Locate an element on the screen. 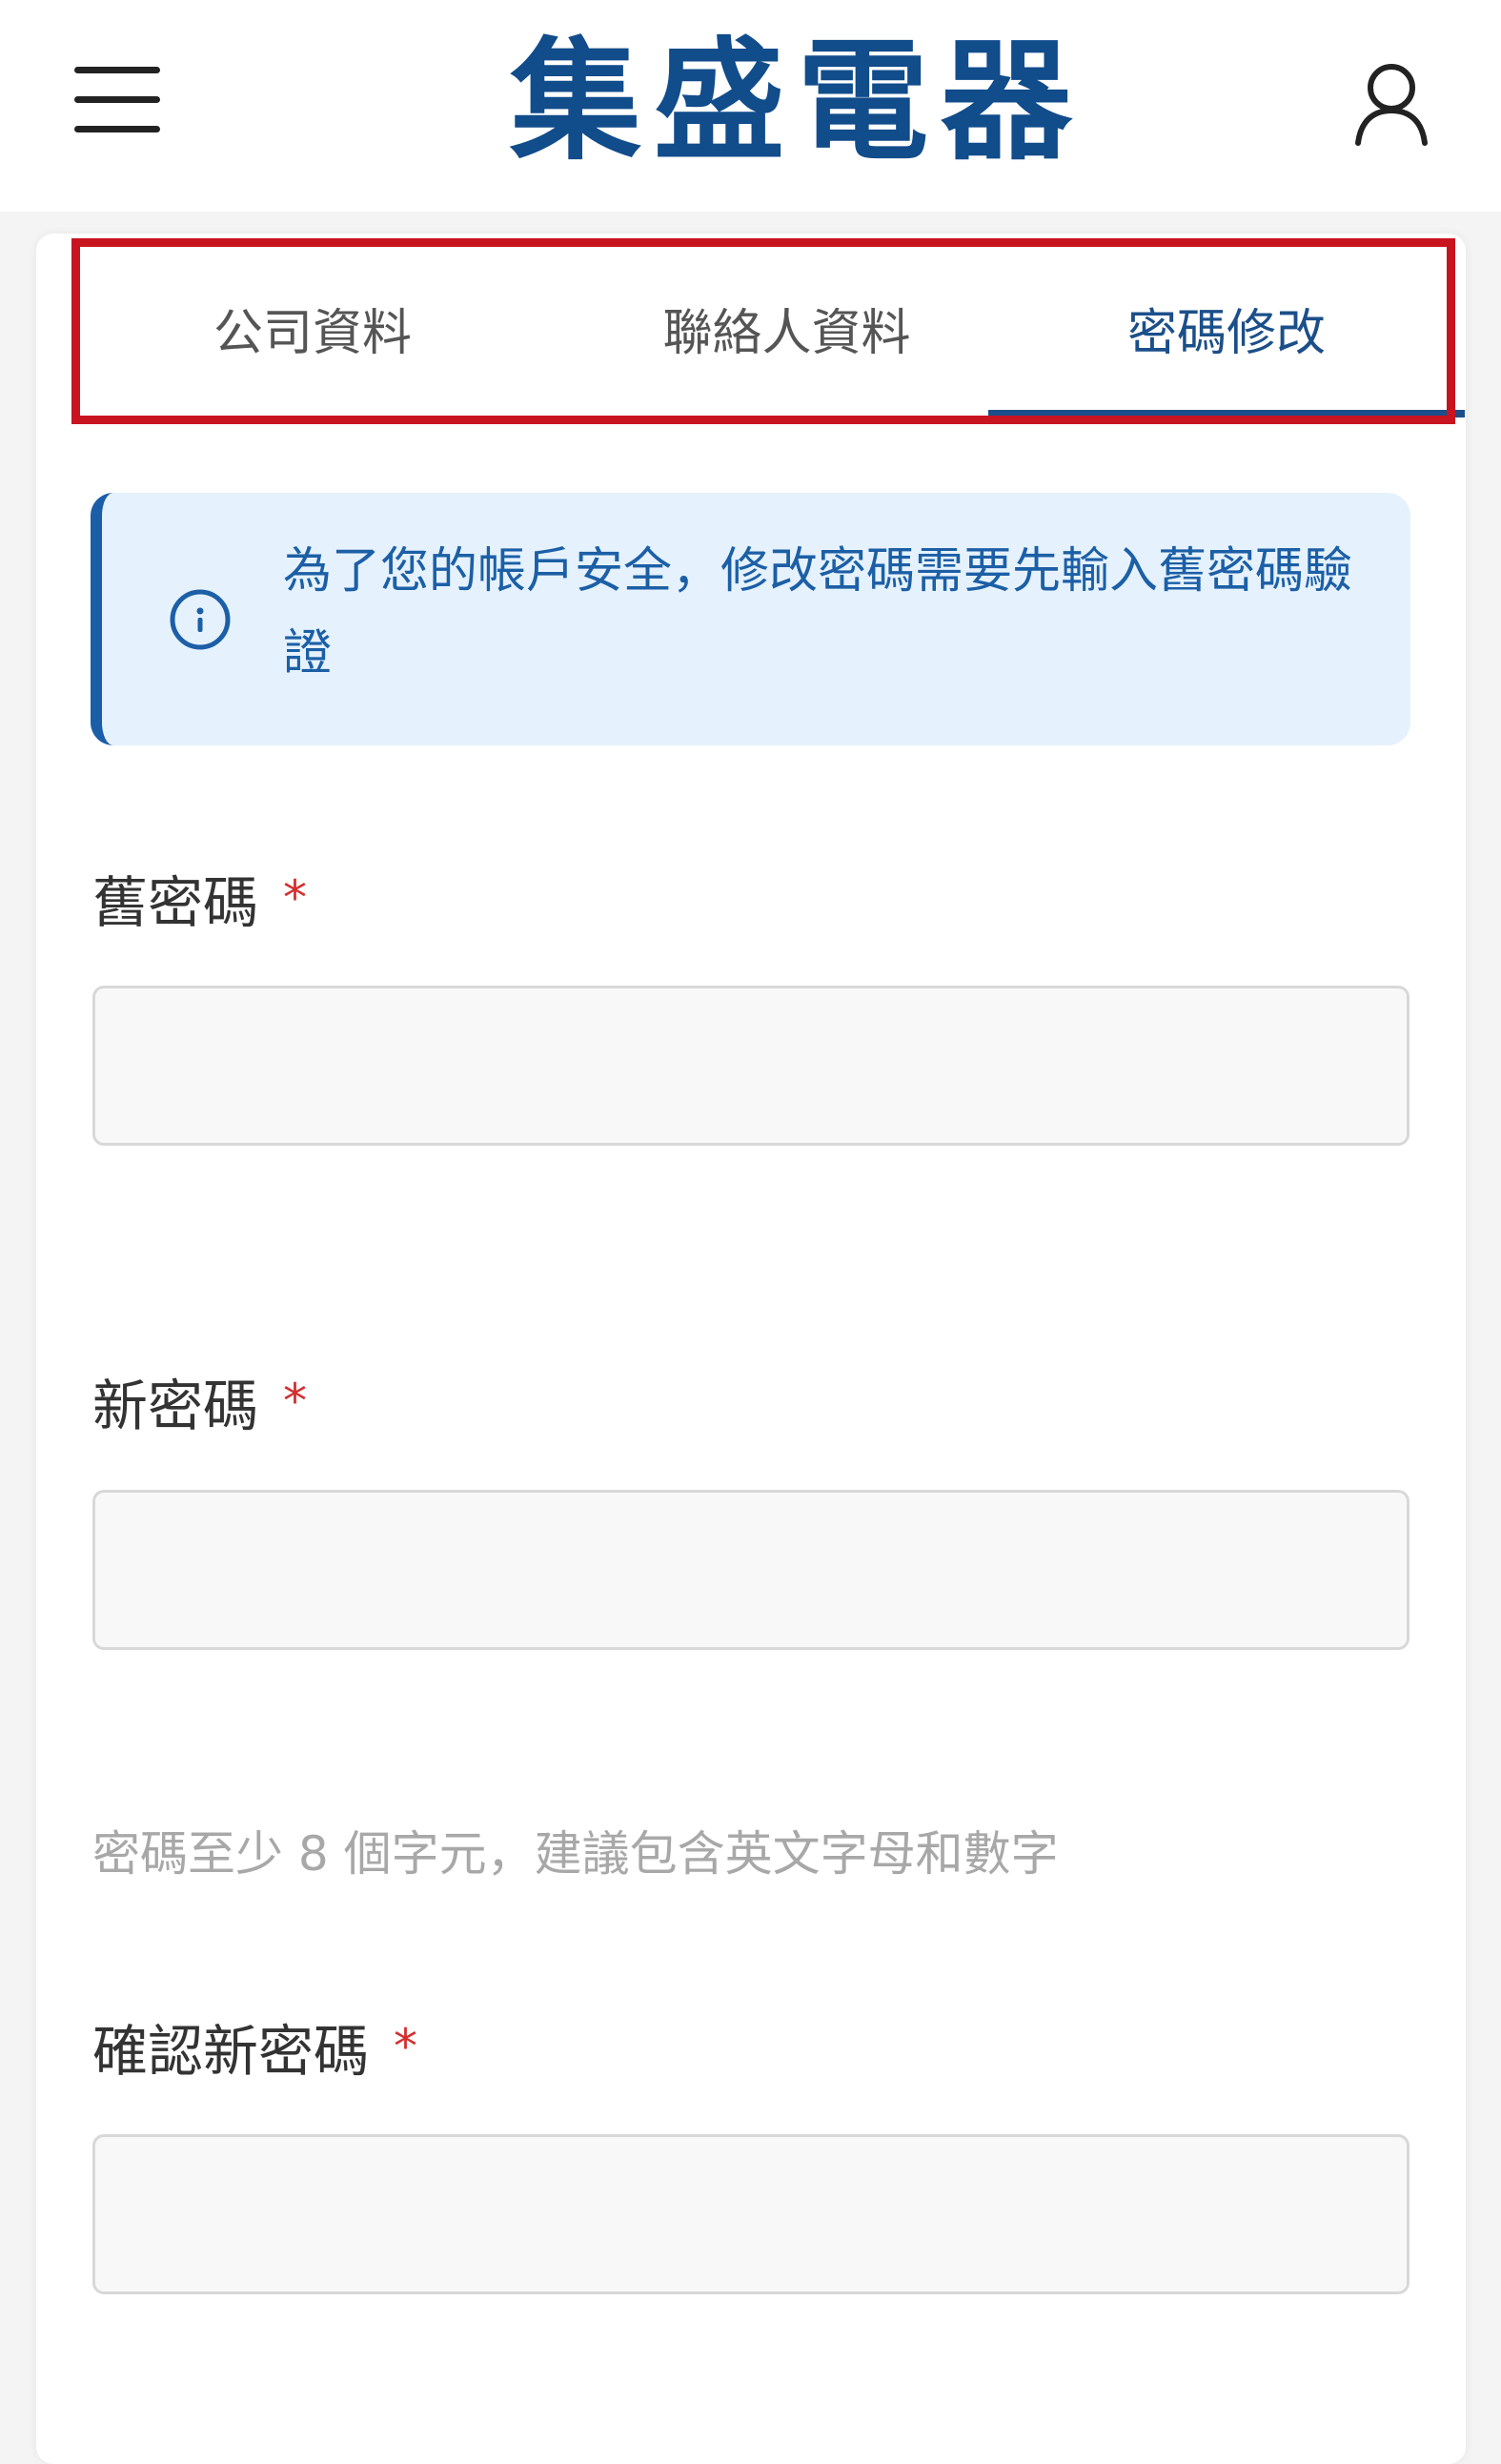 The width and height of the screenshot is (1501, 2464). old-password-label: 舊密碼 * is located at coordinates (199, 898).